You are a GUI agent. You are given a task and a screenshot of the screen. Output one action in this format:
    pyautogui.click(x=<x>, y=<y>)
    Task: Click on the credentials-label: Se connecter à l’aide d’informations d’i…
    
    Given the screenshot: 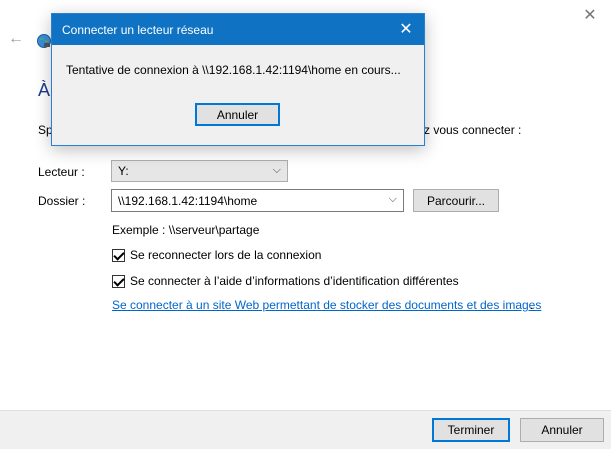 What is the action you would take?
    pyautogui.click(x=294, y=281)
    